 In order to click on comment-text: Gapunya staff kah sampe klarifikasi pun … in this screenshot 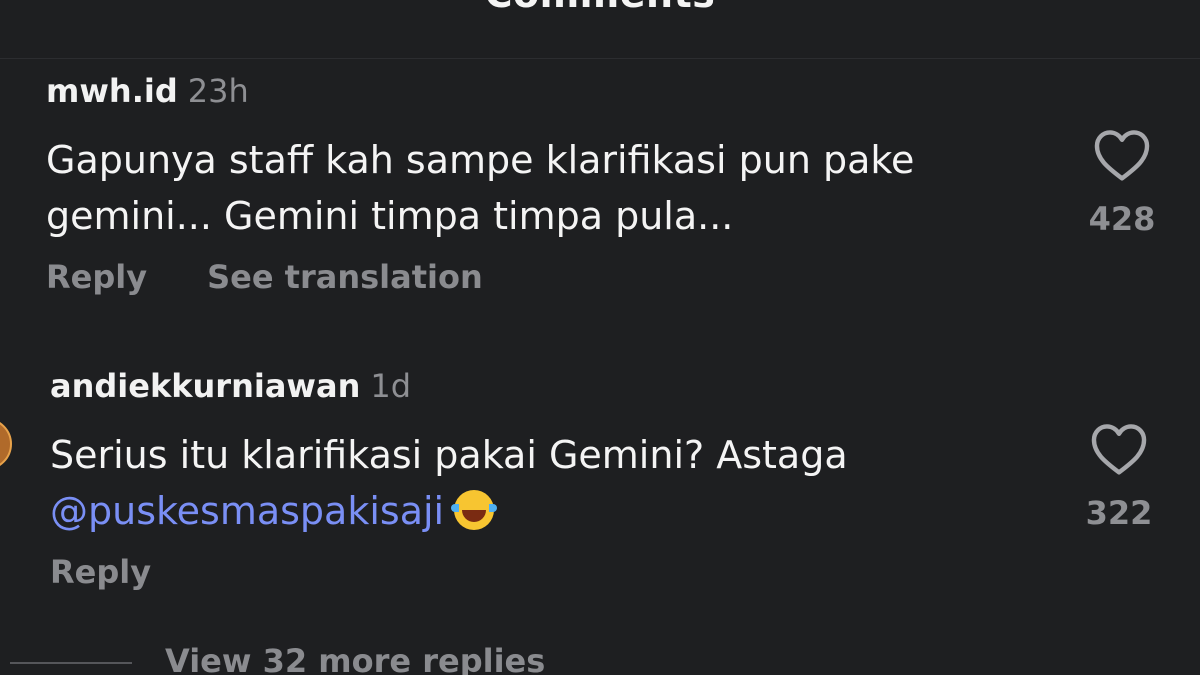, I will do `click(480, 188)`.